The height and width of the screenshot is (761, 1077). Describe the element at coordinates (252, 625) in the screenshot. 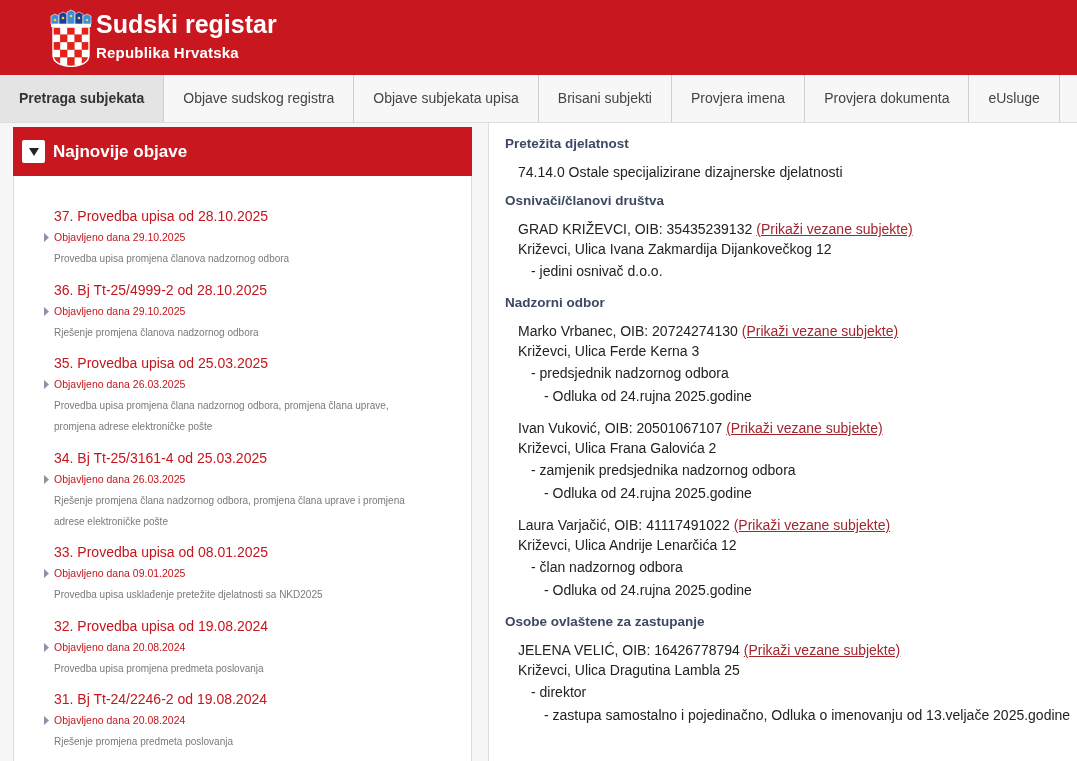

I see `publication-link: 32. Provedba upisa od 19.08.2024` at that location.